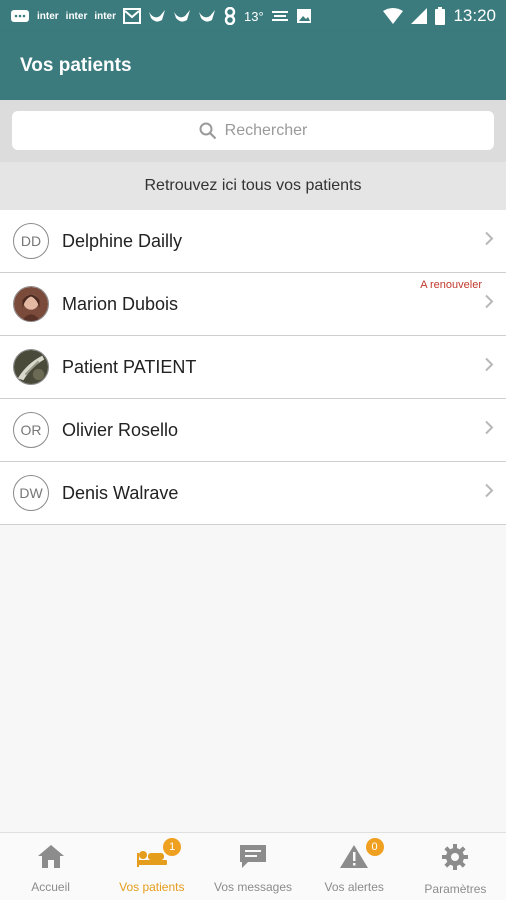 Image resolution: width=506 pixels, height=900 pixels. Describe the element at coordinates (354, 858) in the screenshot. I see `alert-icon` at that location.